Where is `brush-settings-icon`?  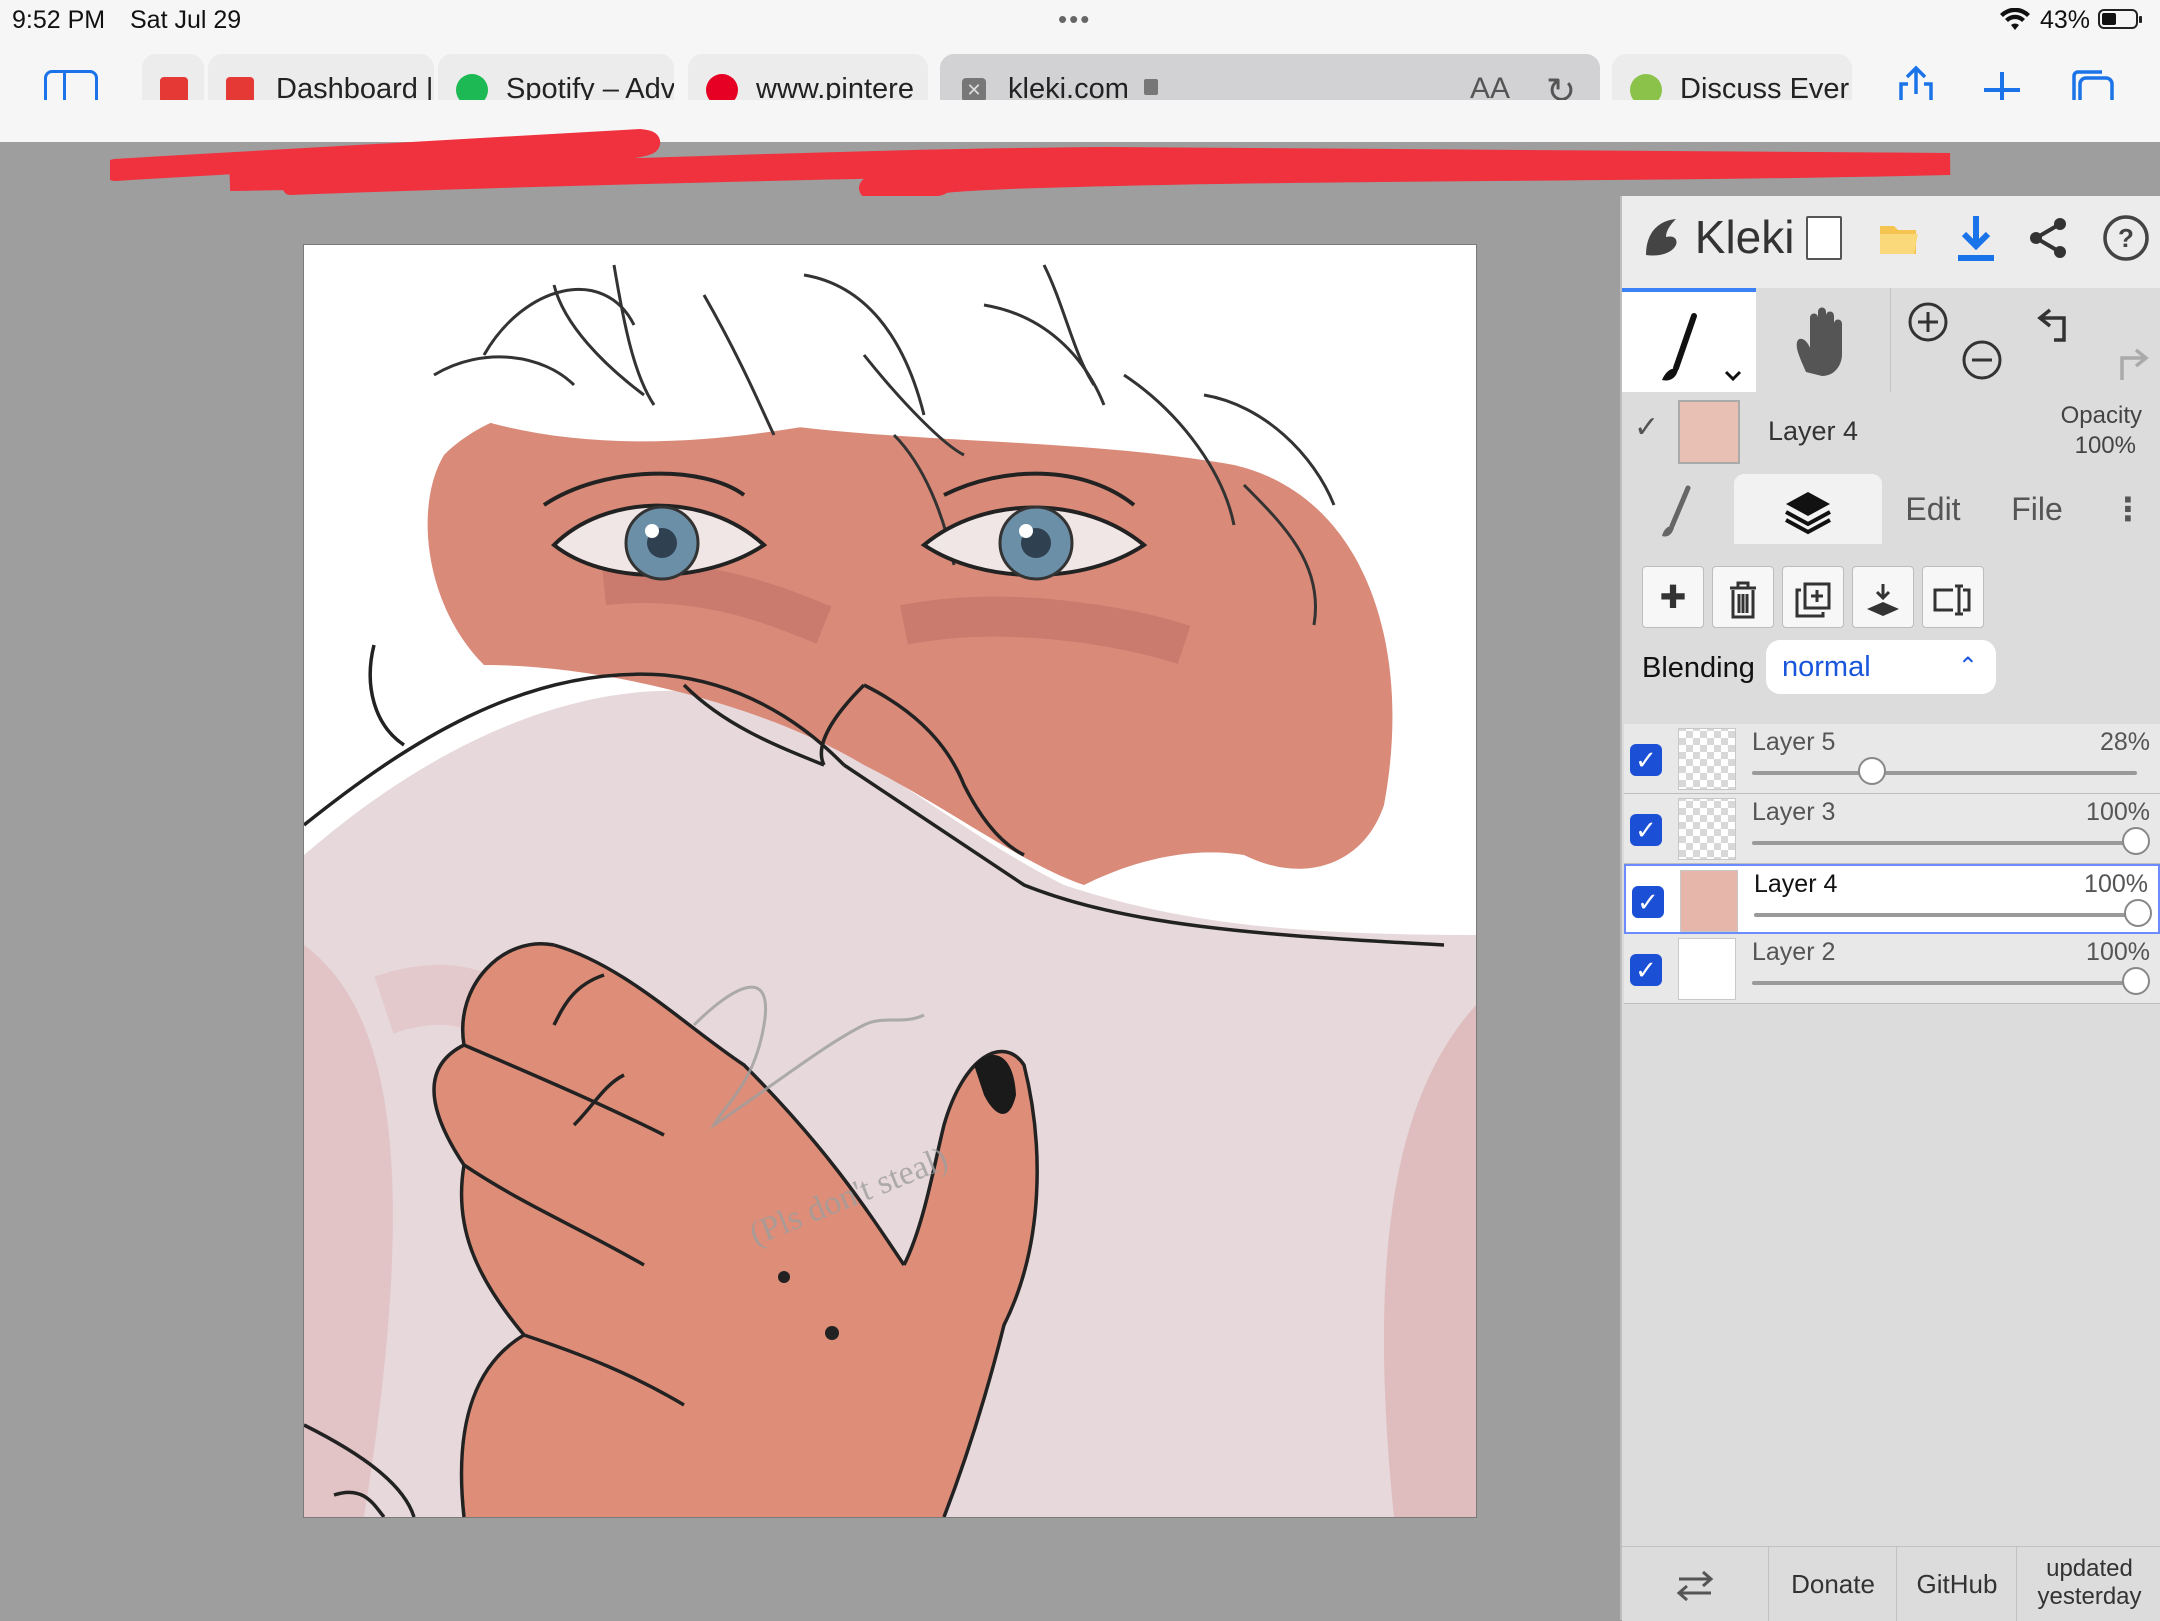 brush-settings-icon is located at coordinates (1676, 511).